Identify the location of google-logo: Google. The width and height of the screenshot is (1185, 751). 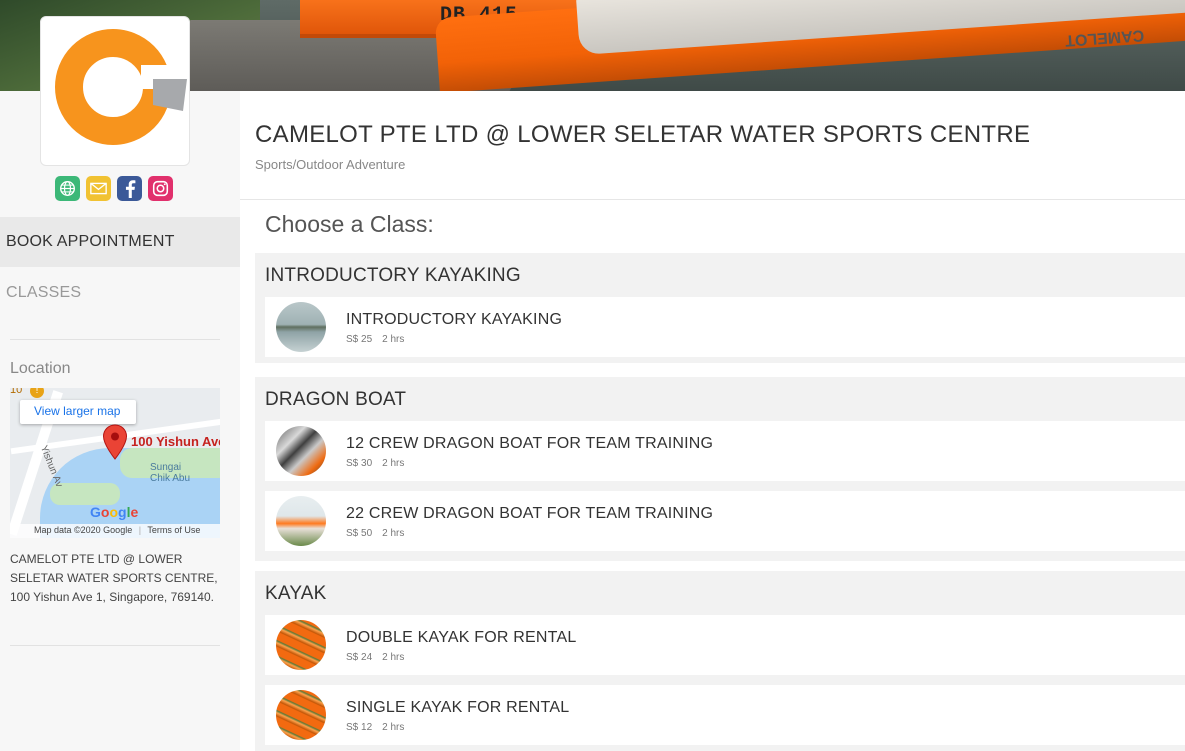
(114, 512).